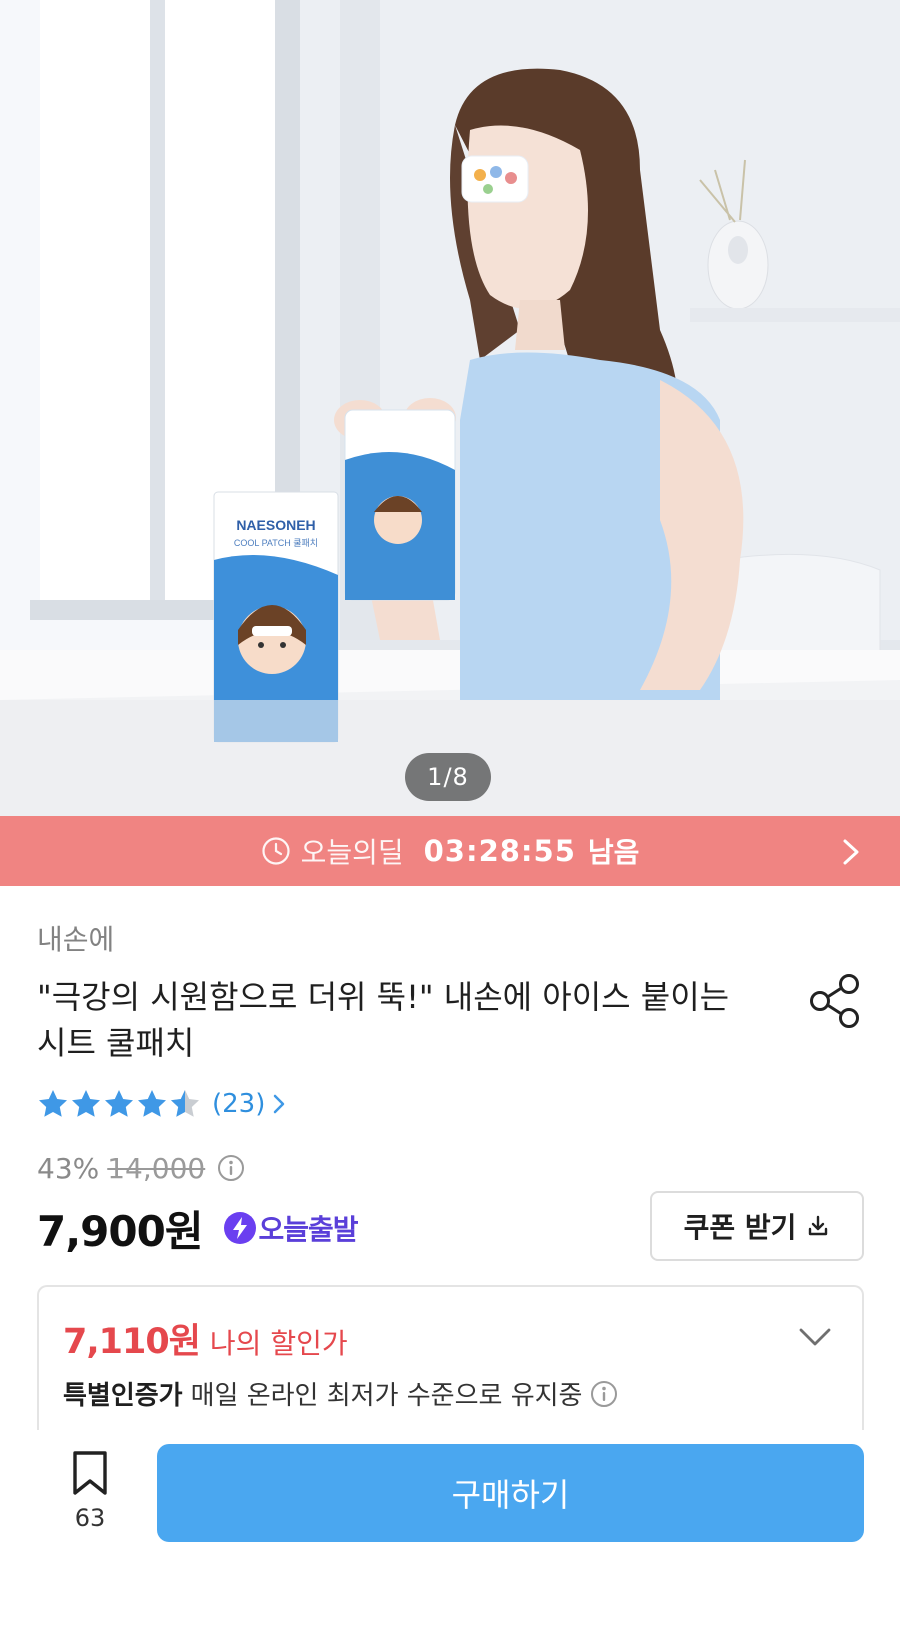  What do you see at coordinates (450, 1365) in the screenshot?
I see `my-discount-panel: 7,110원 나의 할인가 특별인증가 매일 온라인 최저가 수준으로 유지중` at bounding box center [450, 1365].